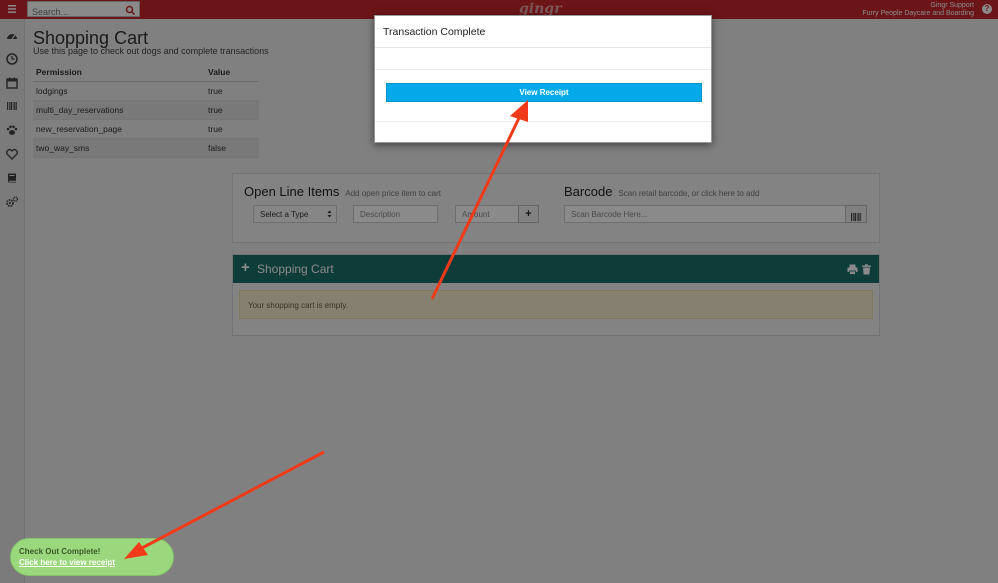 This screenshot has height=583, width=998. What do you see at coordinates (434, 32) in the screenshot?
I see `modal-title: Transaction Complete` at bounding box center [434, 32].